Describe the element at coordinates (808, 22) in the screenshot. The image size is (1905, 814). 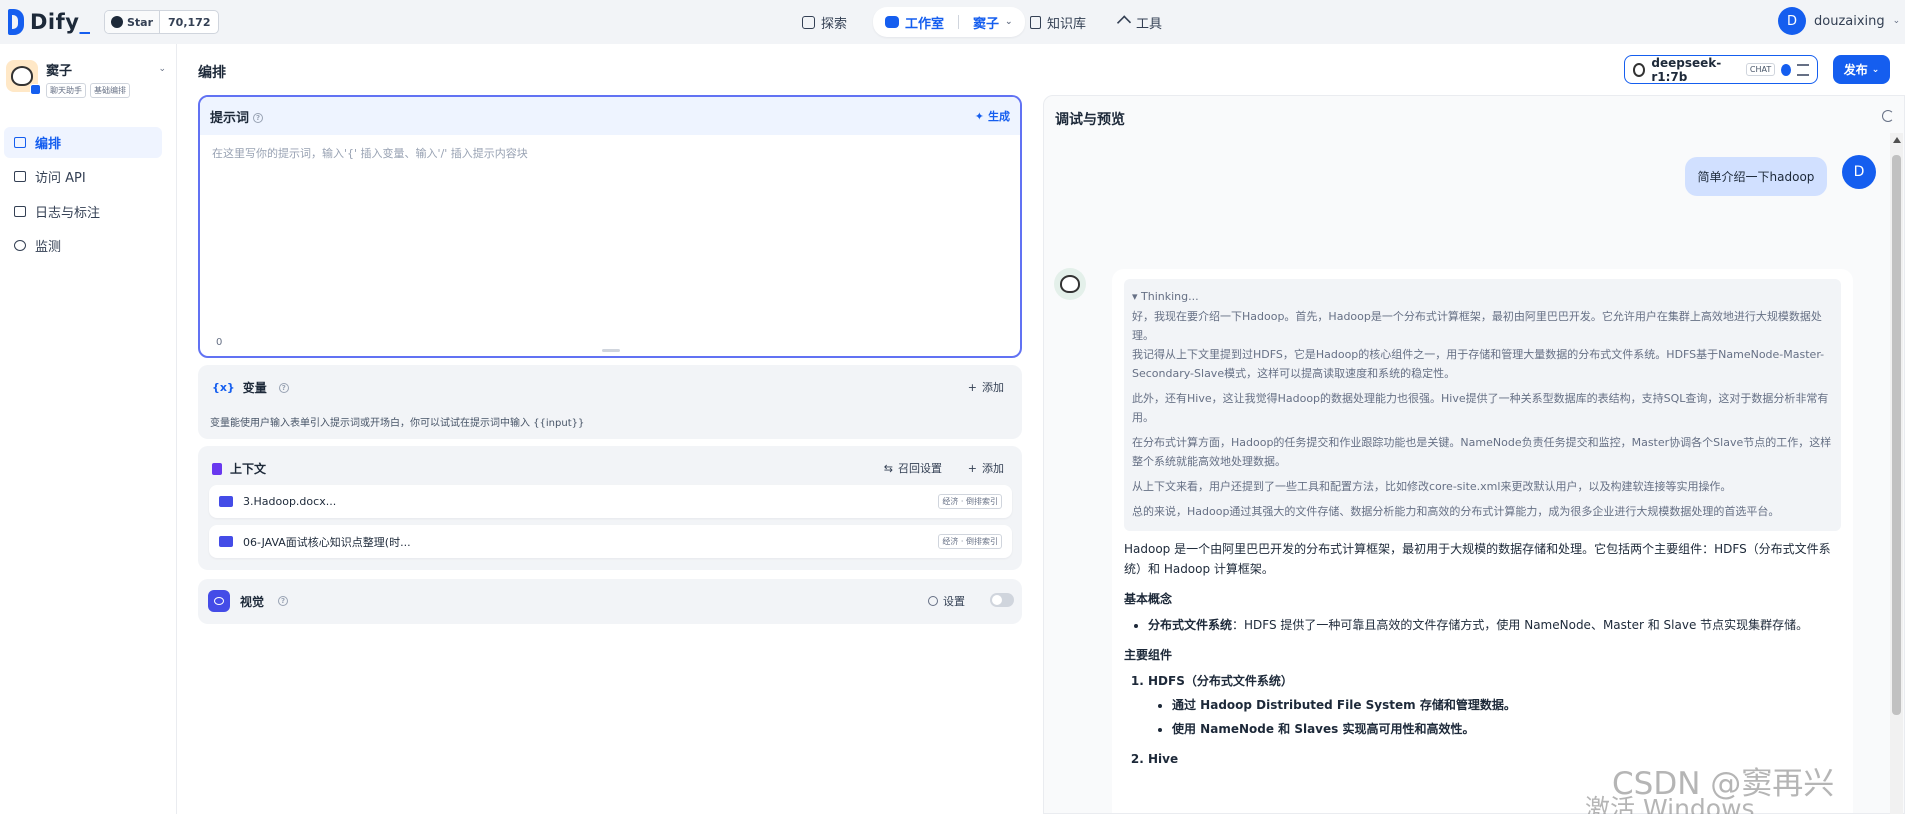
I see `compass-icon` at that location.